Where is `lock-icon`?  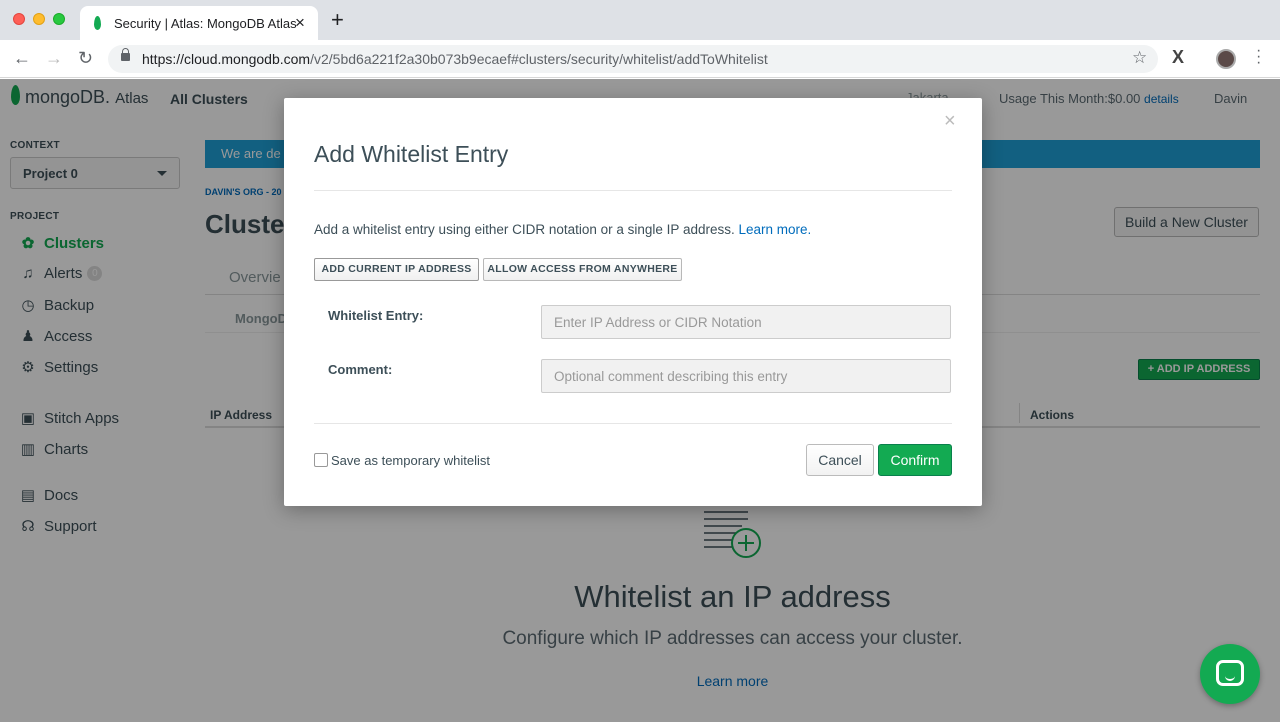 lock-icon is located at coordinates (125, 54).